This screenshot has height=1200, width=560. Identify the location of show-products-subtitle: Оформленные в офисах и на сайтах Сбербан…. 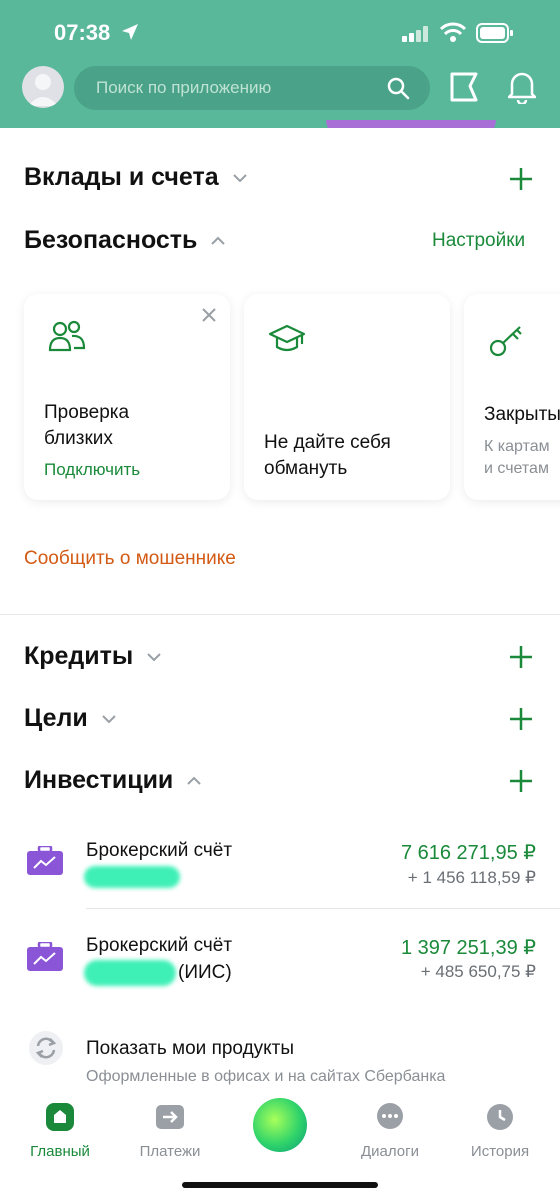
(266, 1076).